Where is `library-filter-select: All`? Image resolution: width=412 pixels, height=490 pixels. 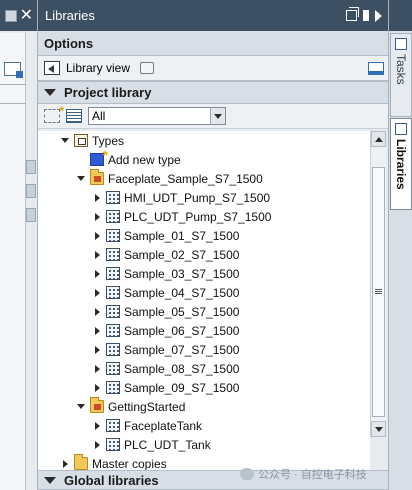 library-filter-select: All is located at coordinates (157, 116).